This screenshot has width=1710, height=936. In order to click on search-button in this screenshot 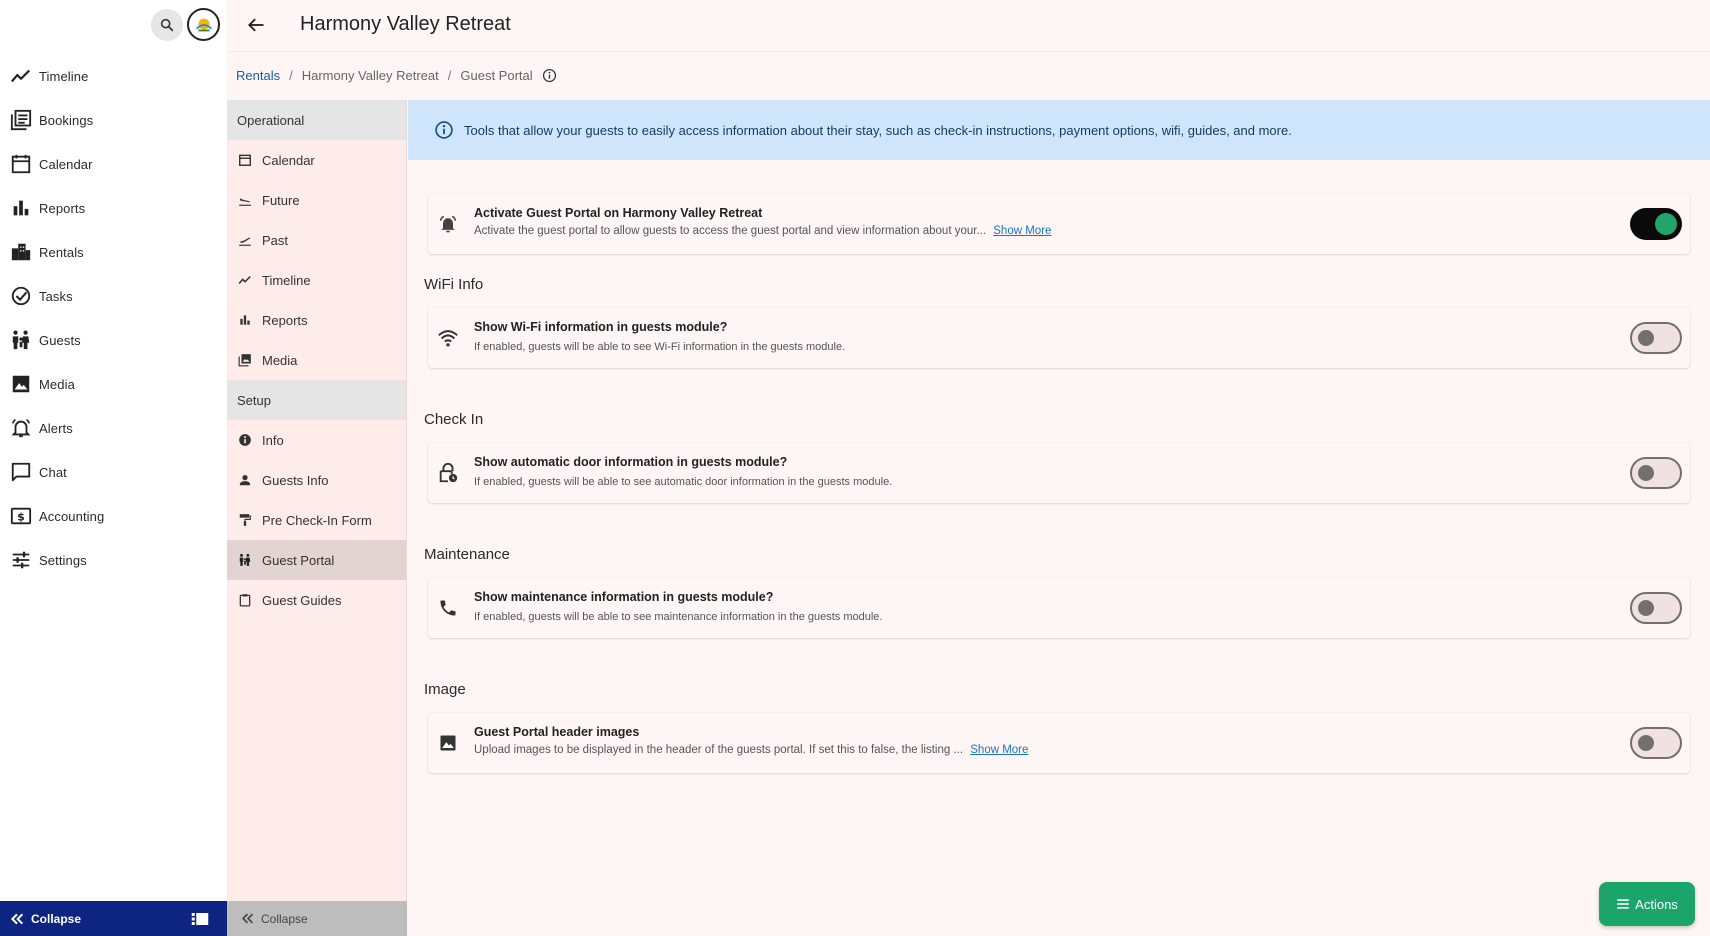, I will do `click(167, 25)`.